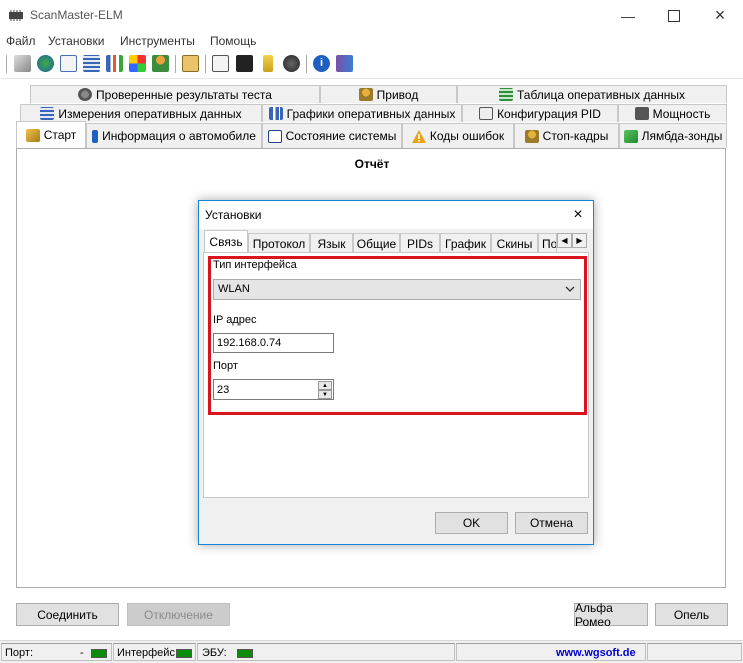  Describe the element at coordinates (234, 289) in the screenshot. I see `interface-type-value: WLAN` at that location.